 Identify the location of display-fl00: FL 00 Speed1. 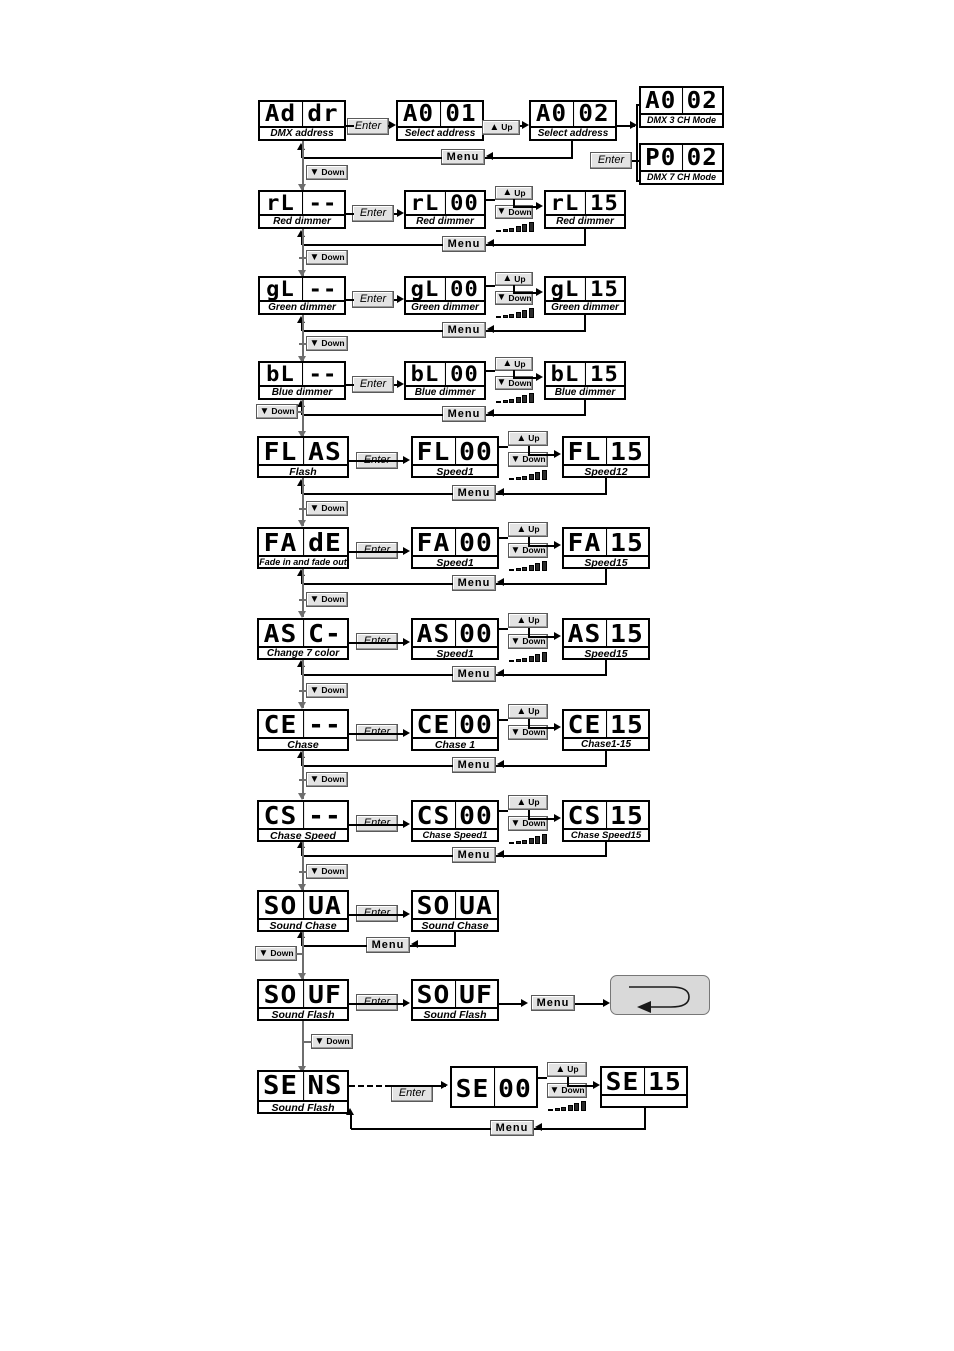
(455, 457).